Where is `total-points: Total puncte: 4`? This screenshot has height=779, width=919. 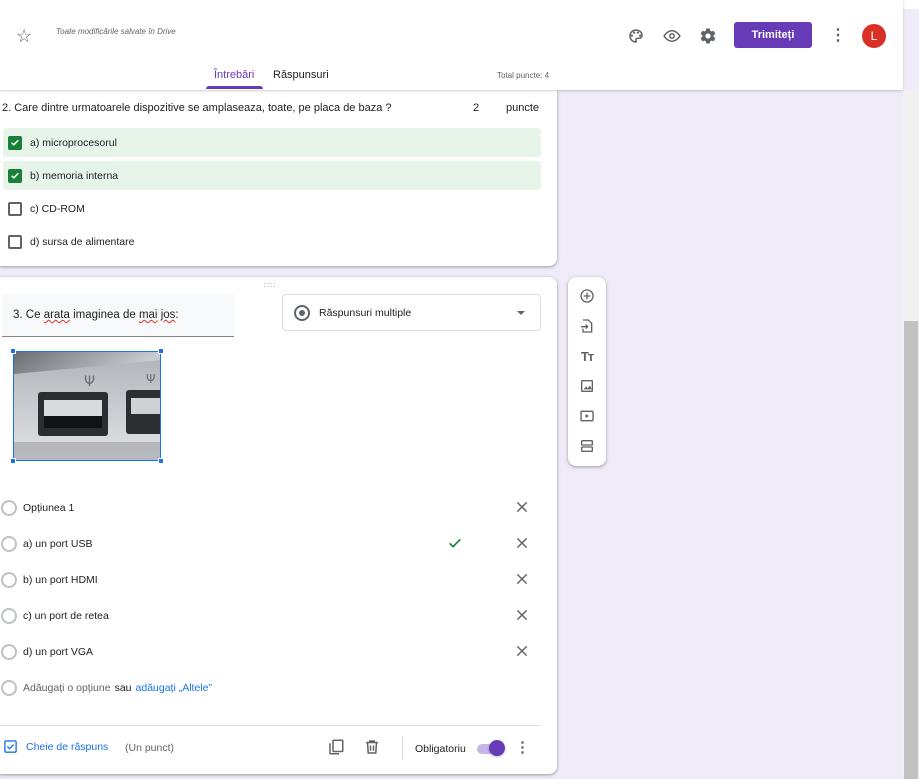
total-points: Total puncte: 4 is located at coordinates (523, 75).